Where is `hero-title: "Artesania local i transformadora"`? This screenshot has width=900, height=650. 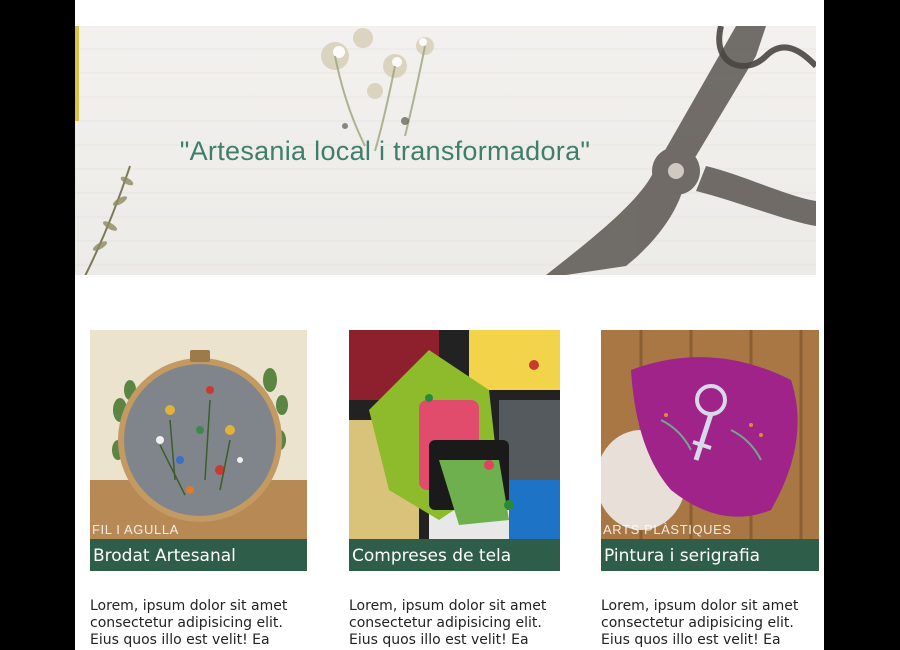 hero-title: "Artesania local i transformadora" is located at coordinates (385, 151).